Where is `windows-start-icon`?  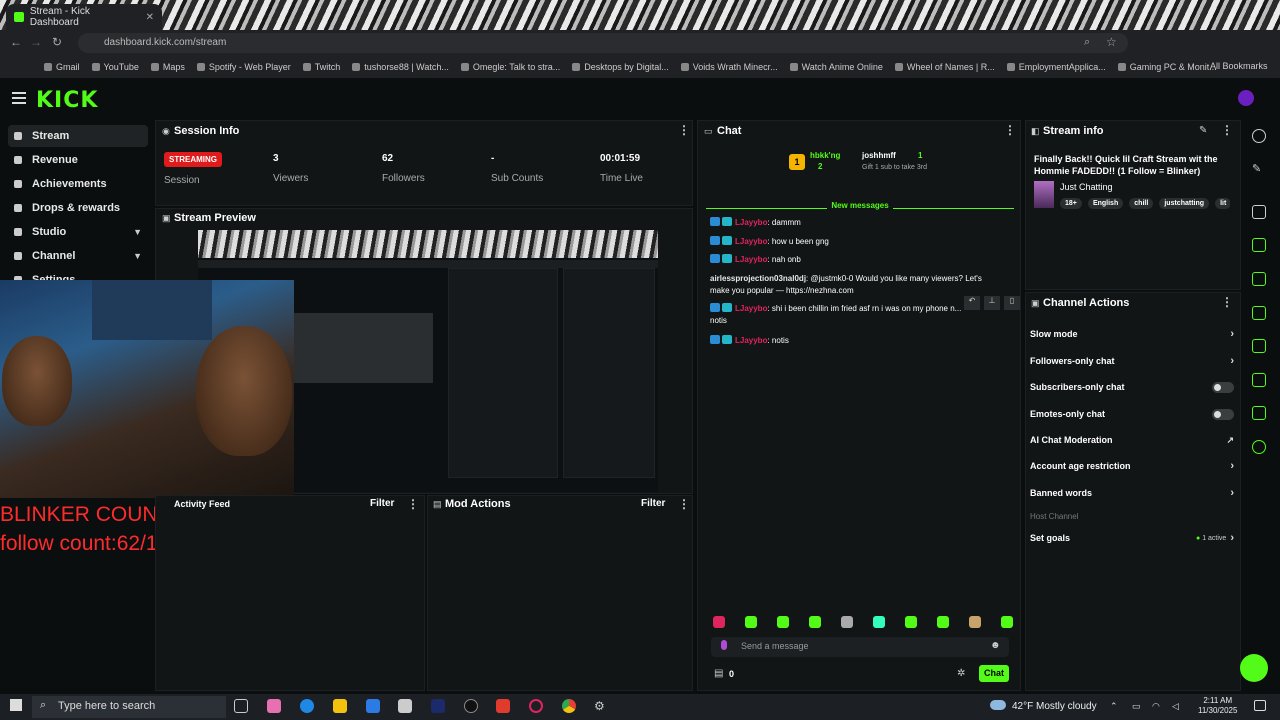
windows-start-icon is located at coordinates (16, 705).